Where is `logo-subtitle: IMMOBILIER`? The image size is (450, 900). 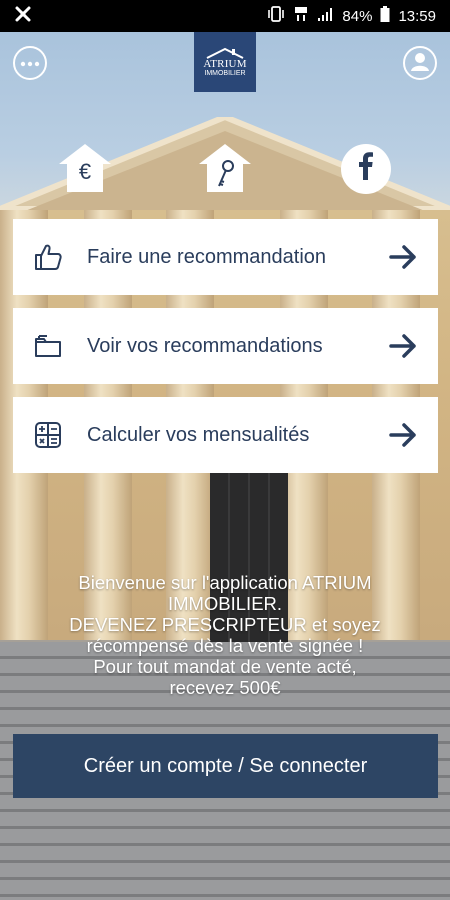
logo-subtitle: IMMOBILIER is located at coordinates (225, 73).